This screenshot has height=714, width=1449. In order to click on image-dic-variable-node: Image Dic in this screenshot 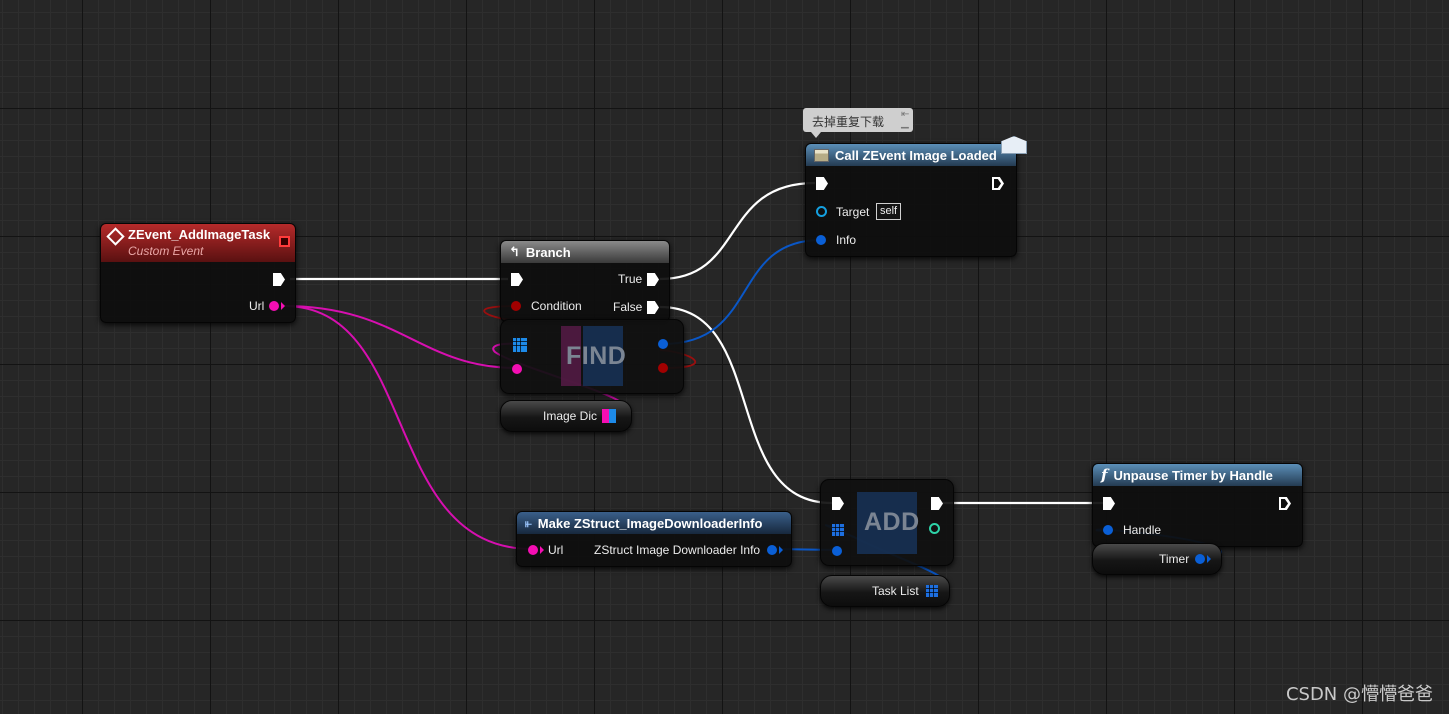, I will do `click(566, 416)`.